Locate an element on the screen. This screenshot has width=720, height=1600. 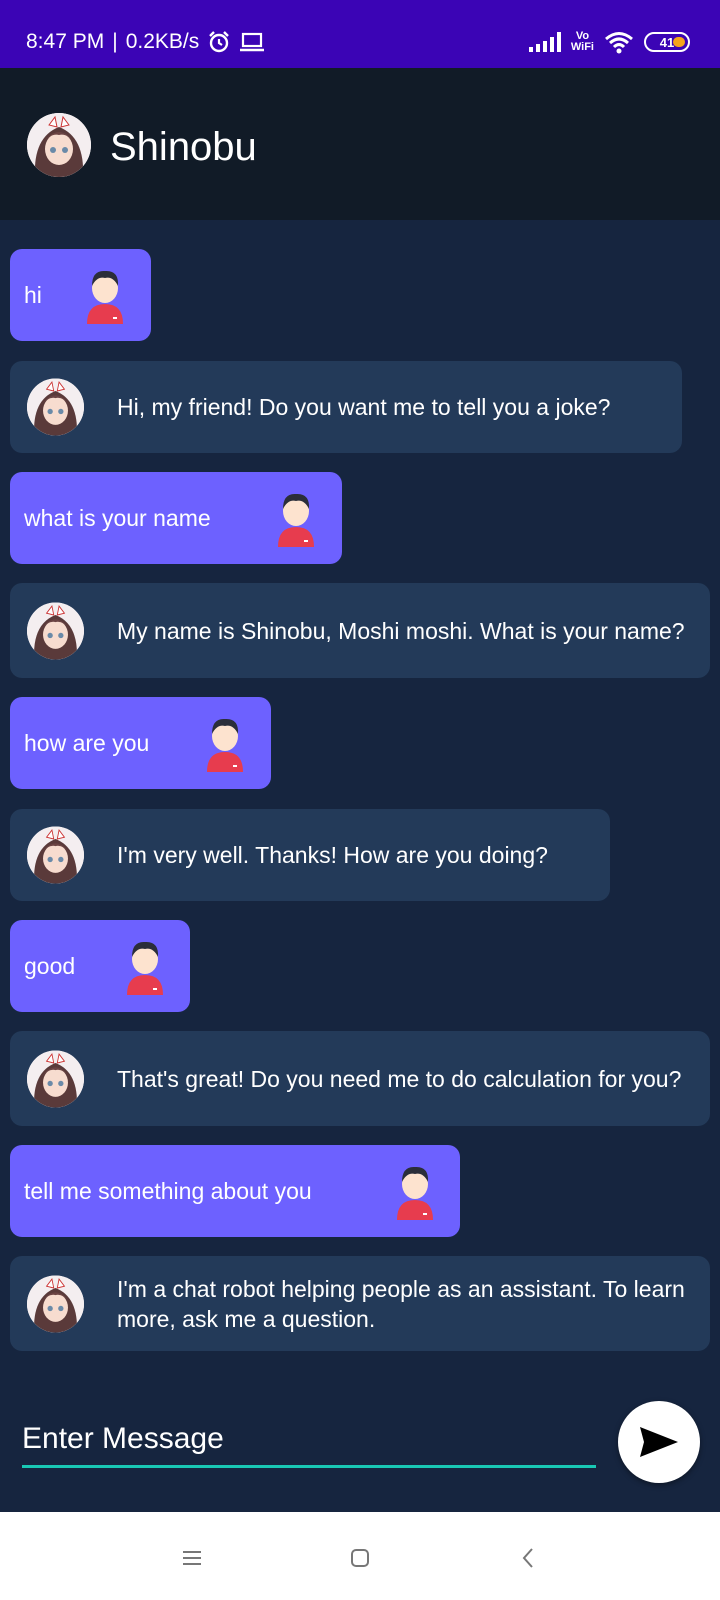
user-message: tell me something about you is located at coordinates (235, 1191).